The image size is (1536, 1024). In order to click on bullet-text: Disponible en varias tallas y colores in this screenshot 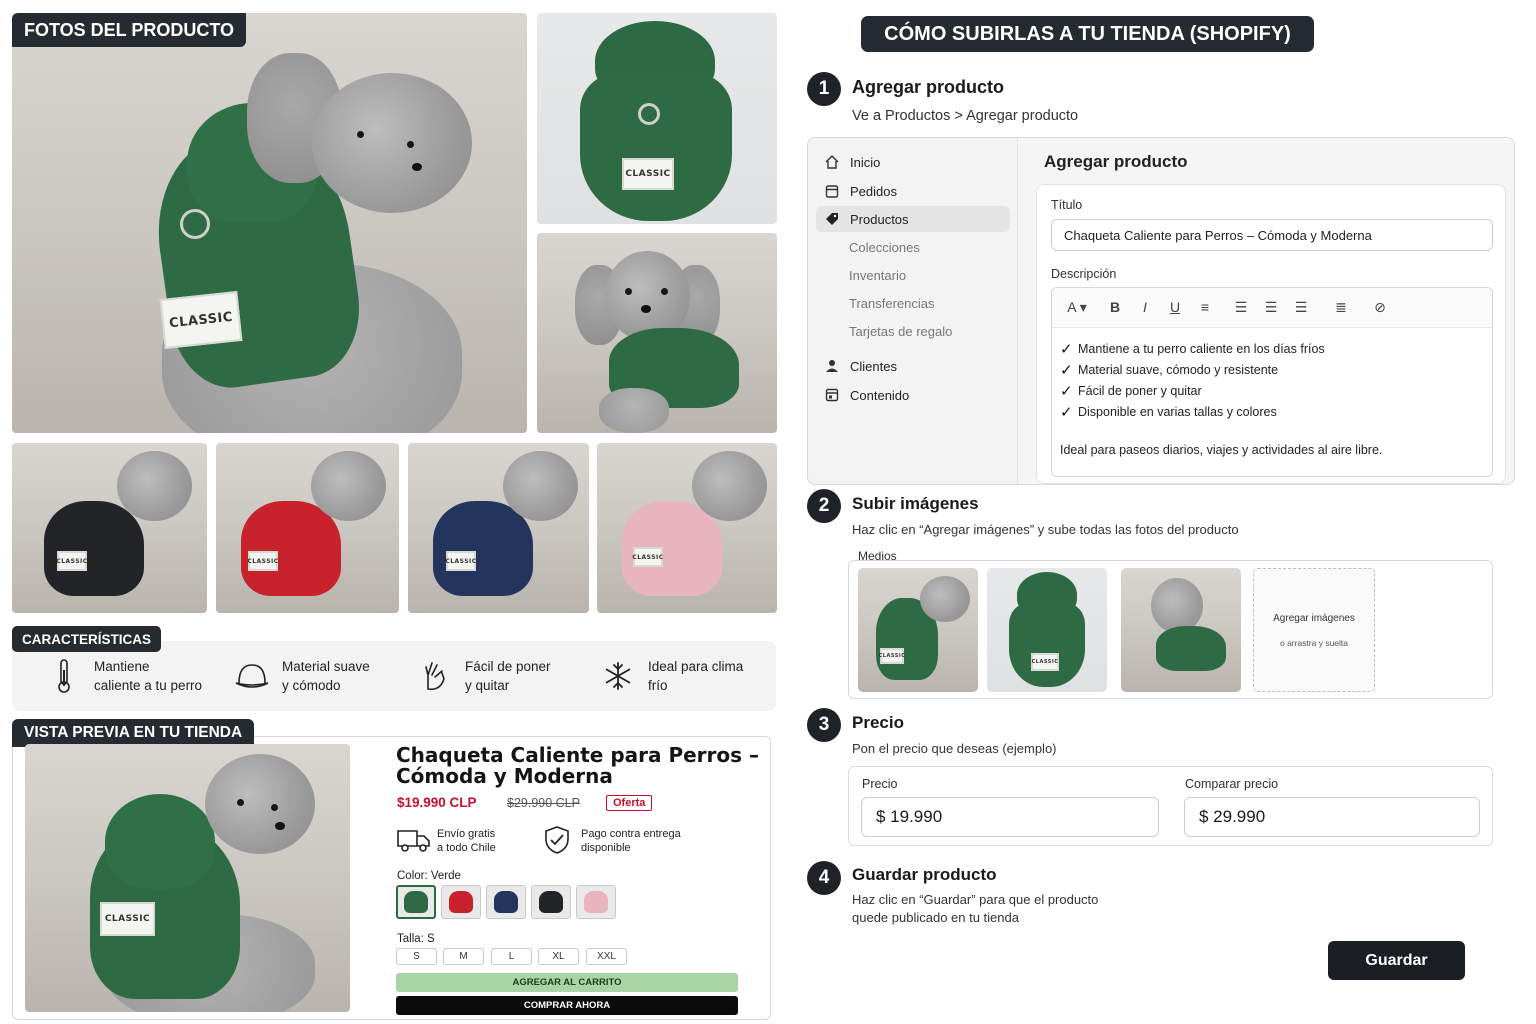, I will do `click(1177, 412)`.